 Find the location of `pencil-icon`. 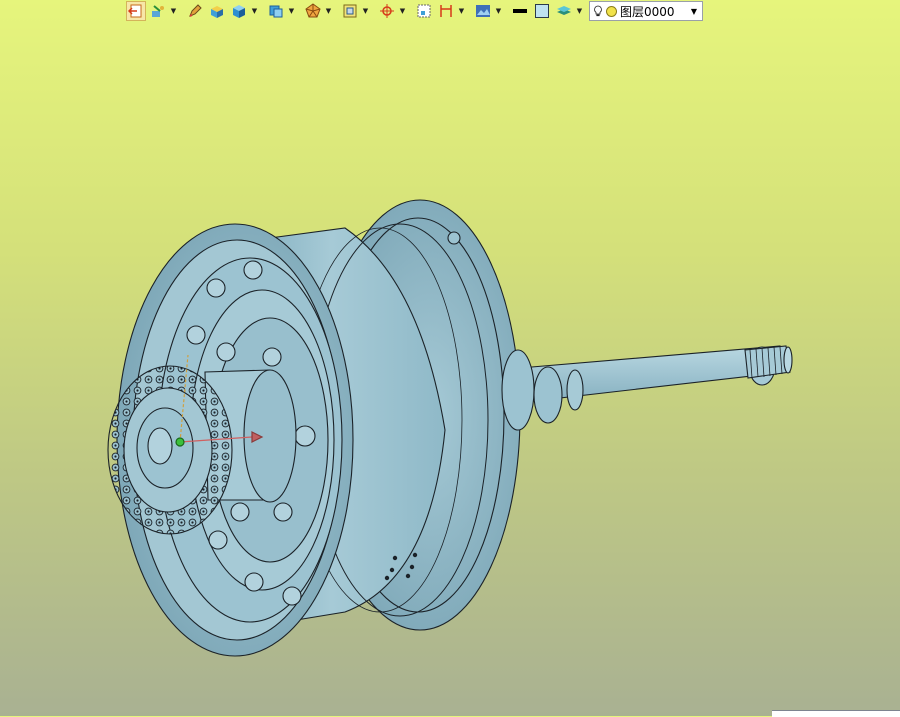

pencil-icon is located at coordinates (195, 11).